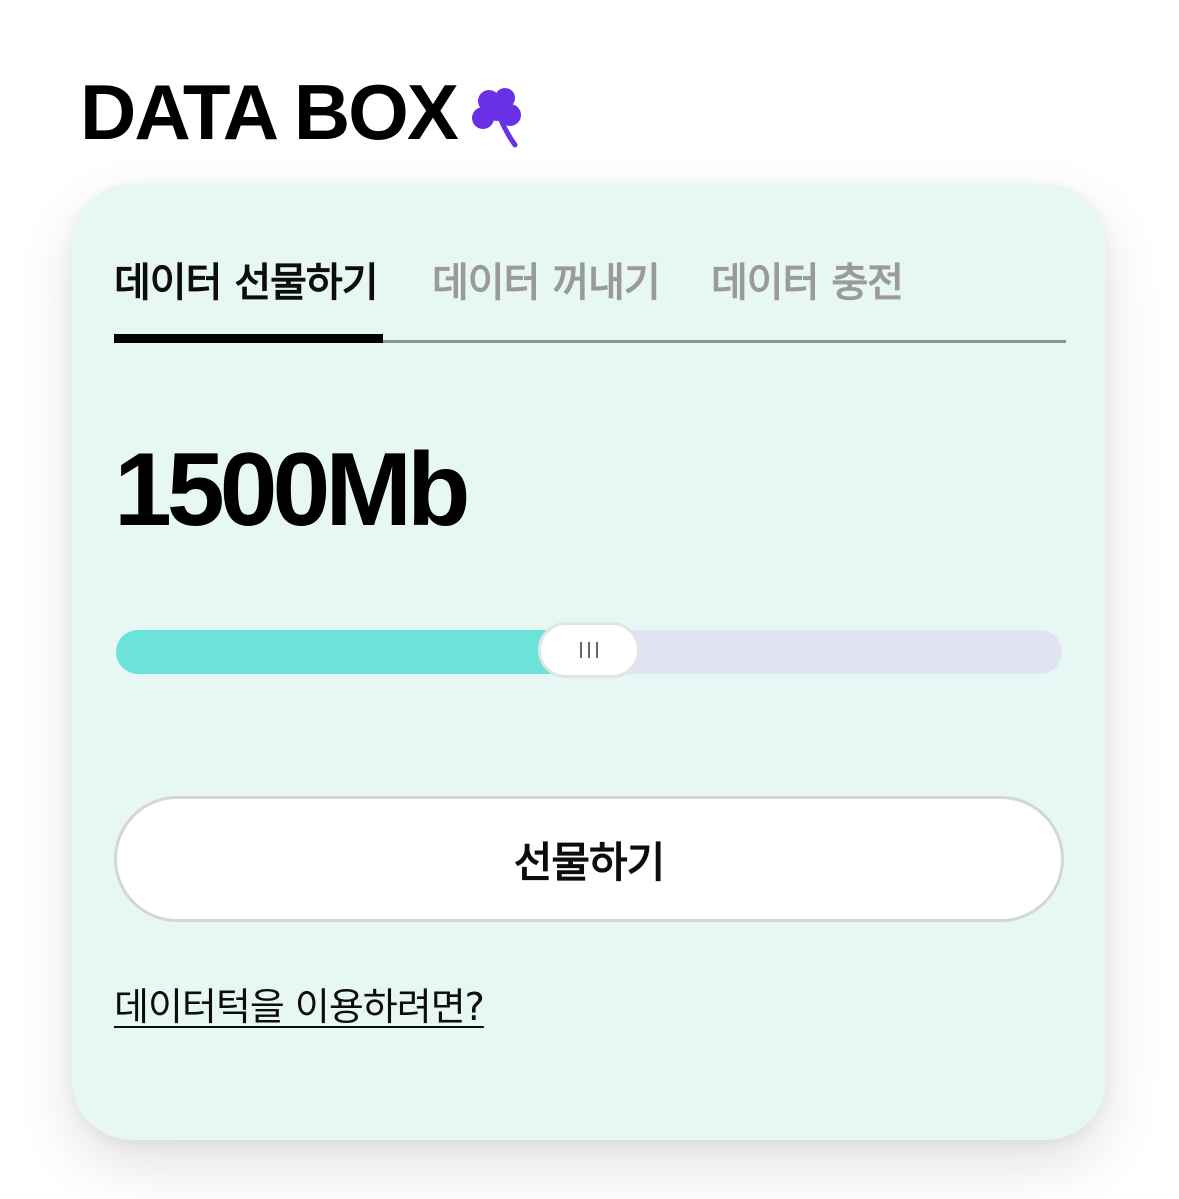  I want to click on slider-thumb, so click(589, 650).